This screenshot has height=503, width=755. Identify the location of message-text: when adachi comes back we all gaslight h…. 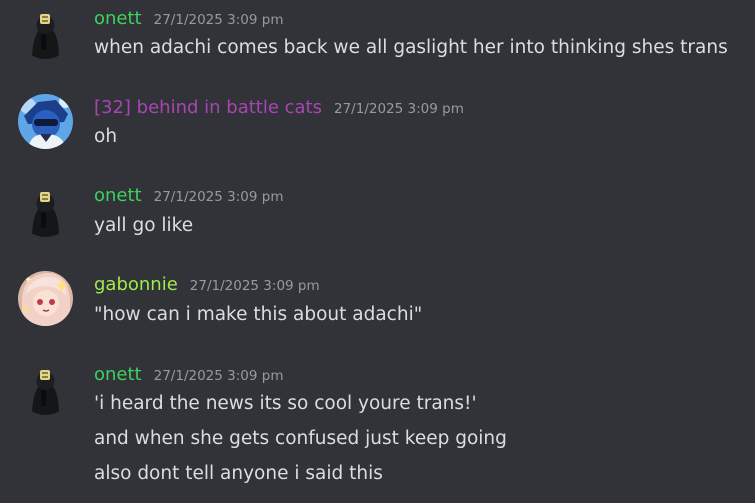
(411, 47).